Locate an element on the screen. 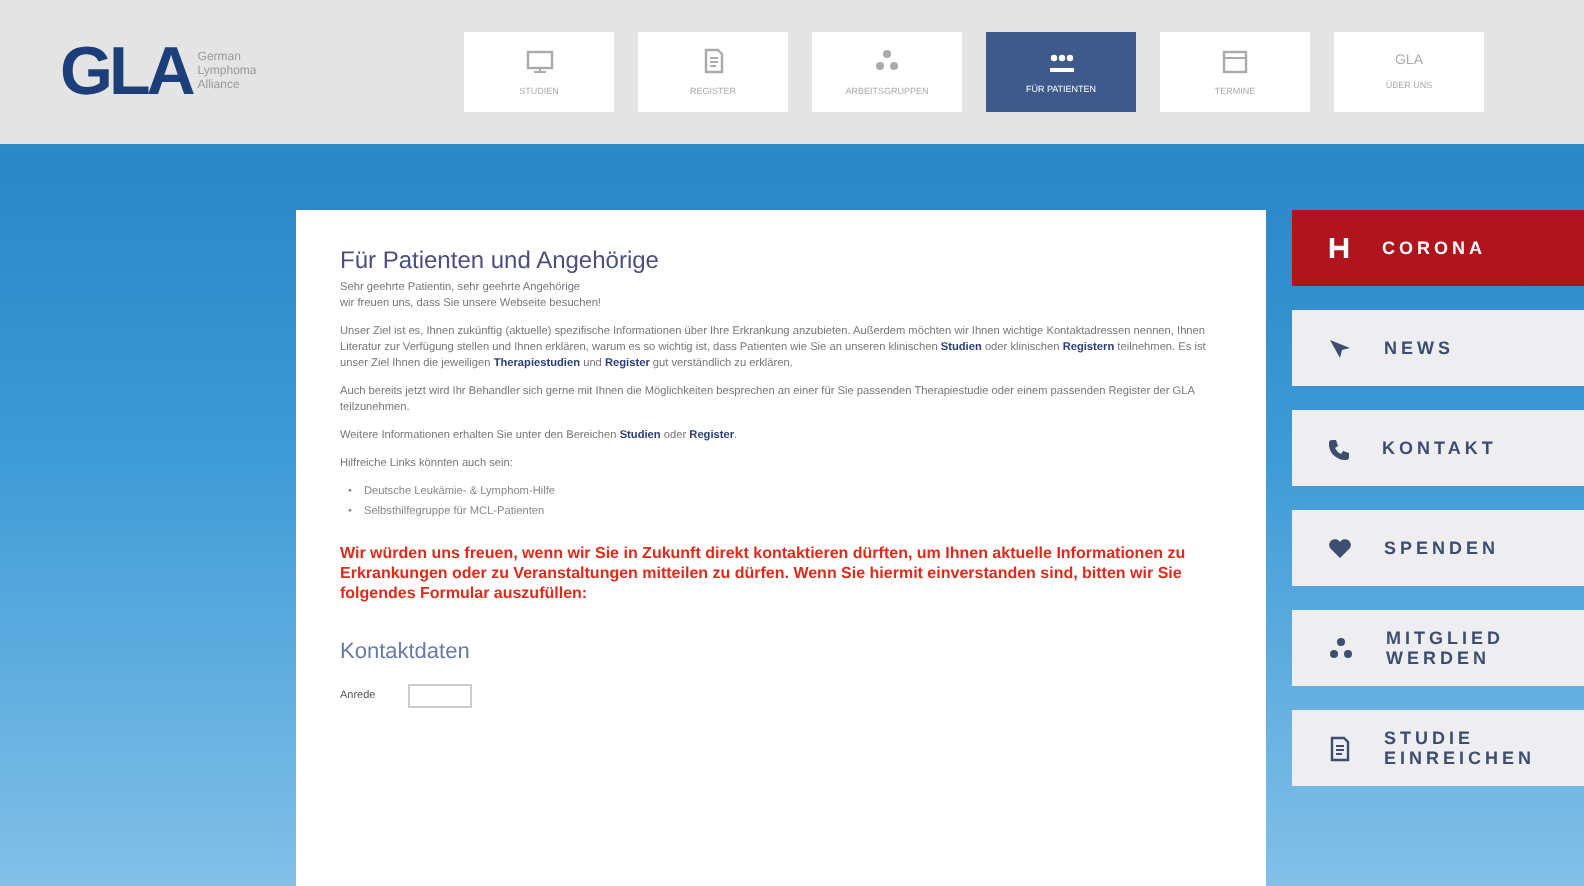 The image size is (1584, 886). side-button: NEWS is located at coordinates (1438, 348).